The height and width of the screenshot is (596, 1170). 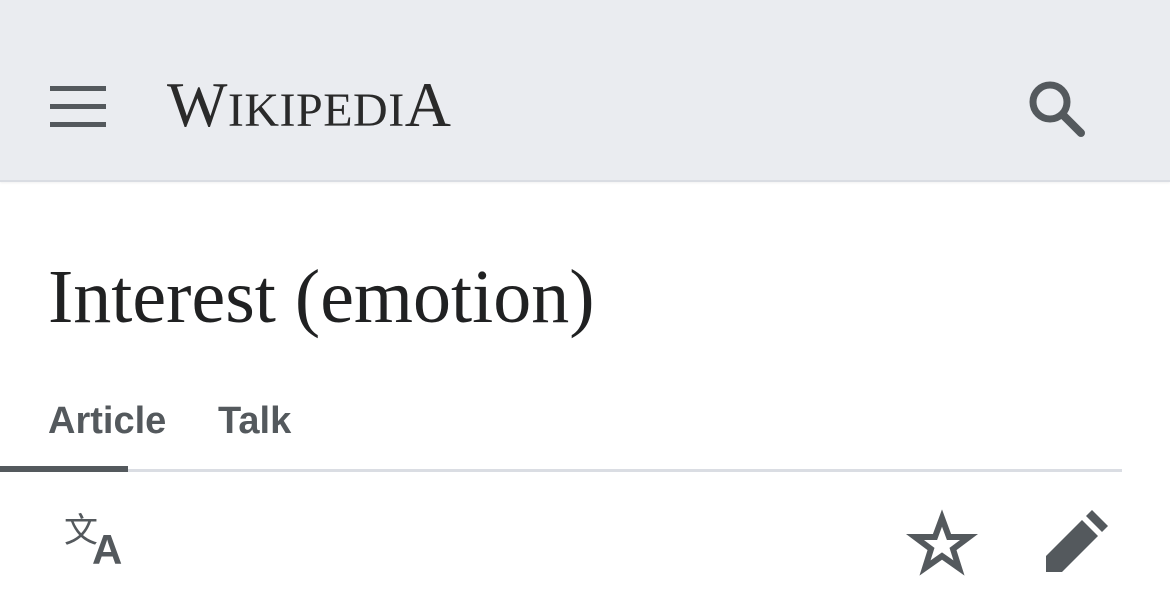 What do you see at coordinates (107, 549) in the screenshot?
I see `svg-text: A` at bounding box center [107, 549].